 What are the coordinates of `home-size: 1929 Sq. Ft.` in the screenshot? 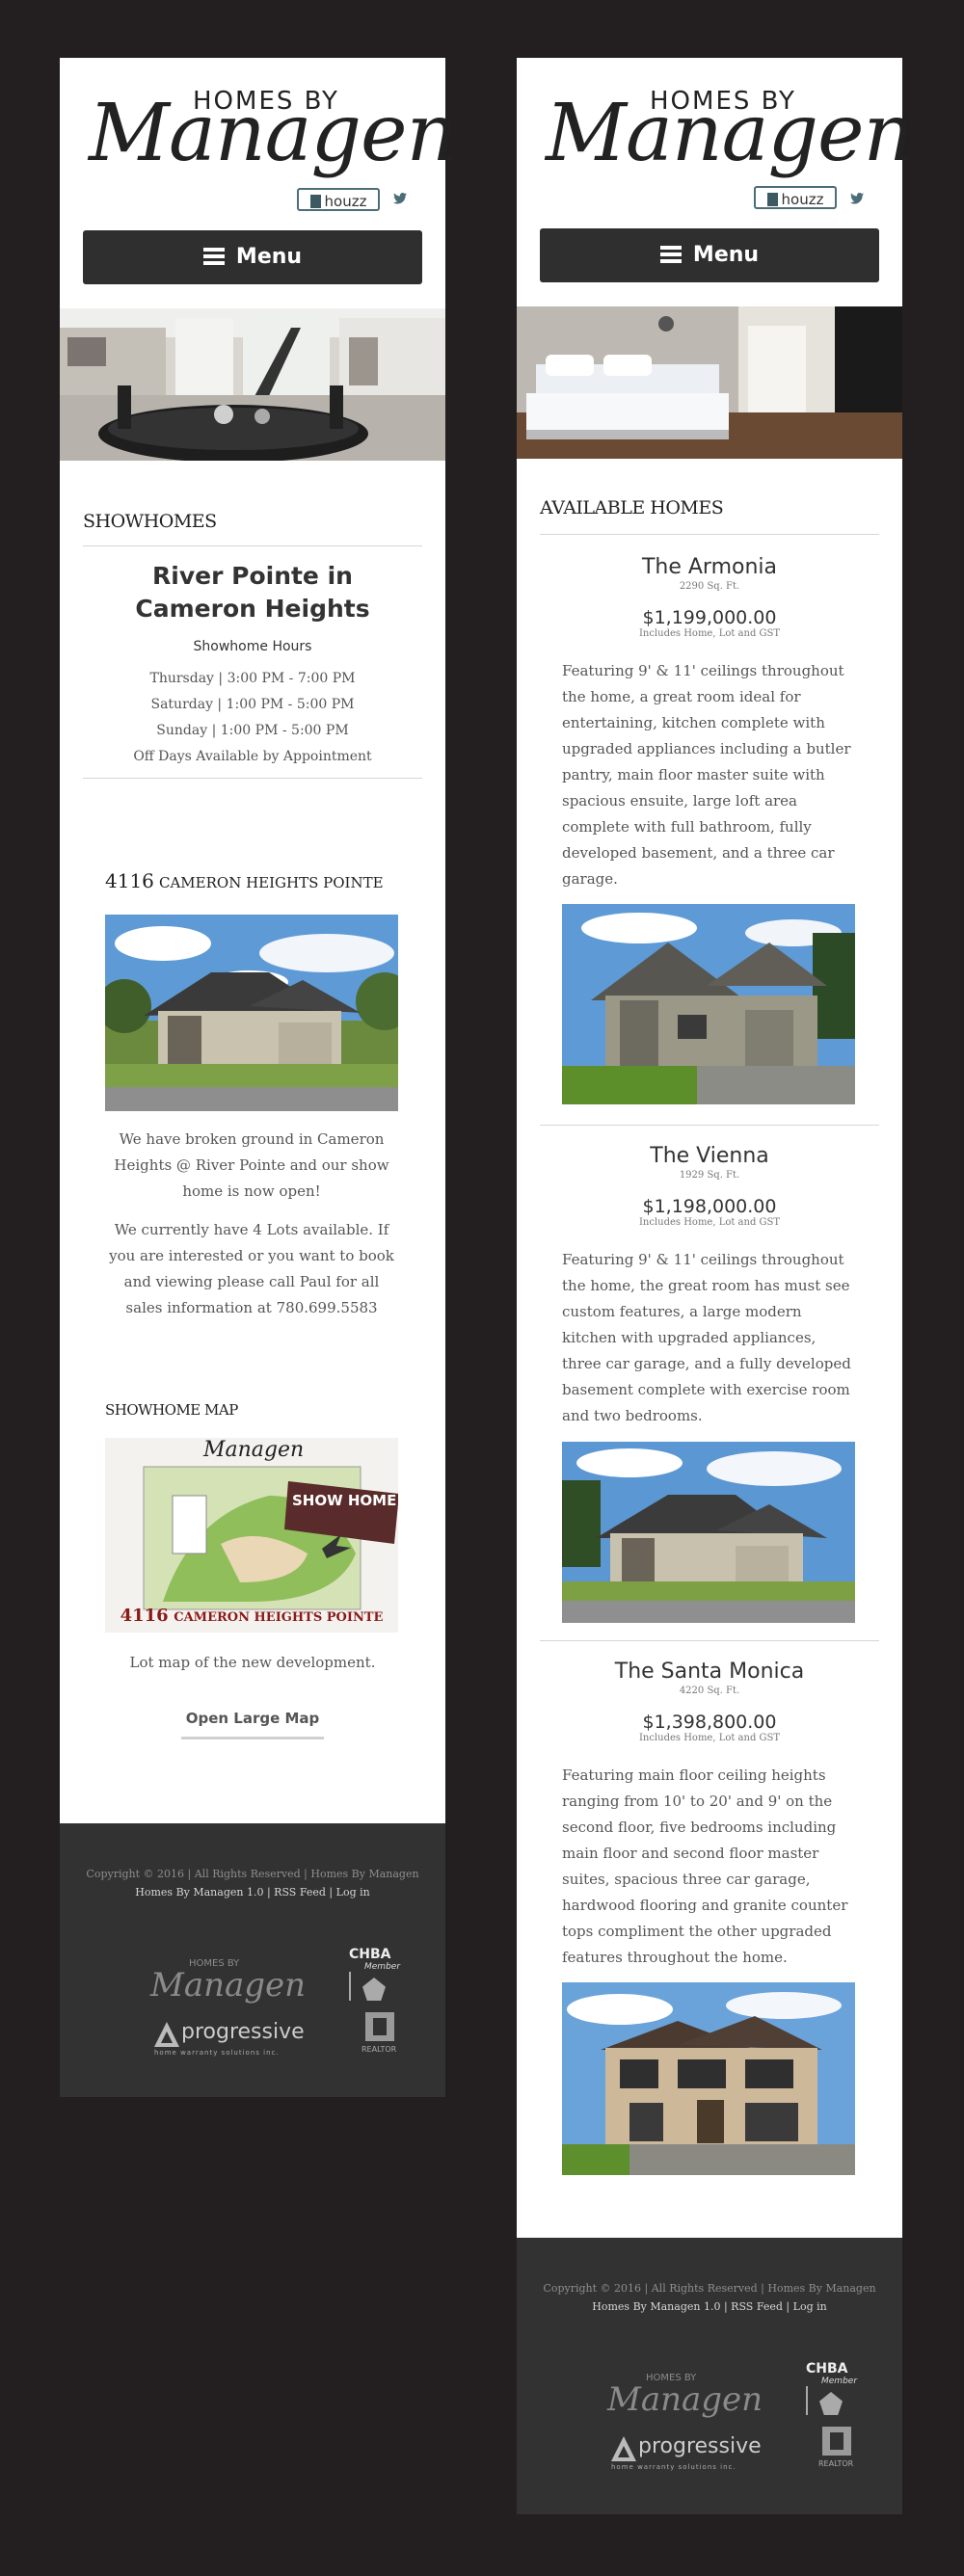 It's located at (709, 1175).